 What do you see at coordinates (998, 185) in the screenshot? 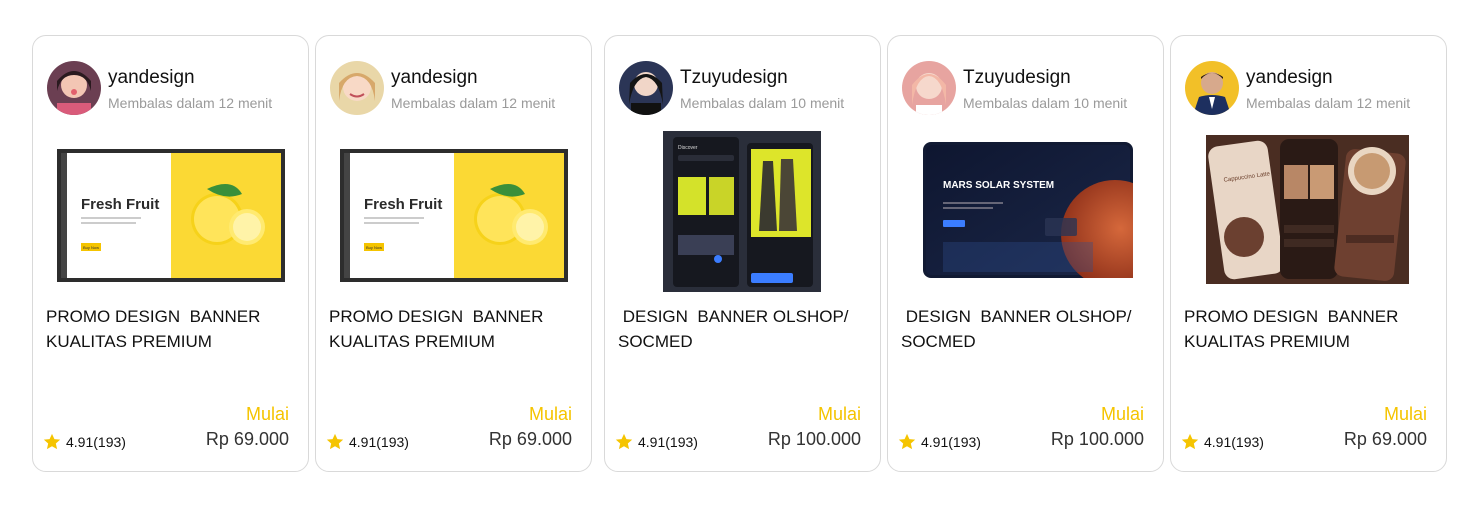
I see `thumbnail-headline: MARS SOLAR SYSTEM` at bounding box center [998, 185].